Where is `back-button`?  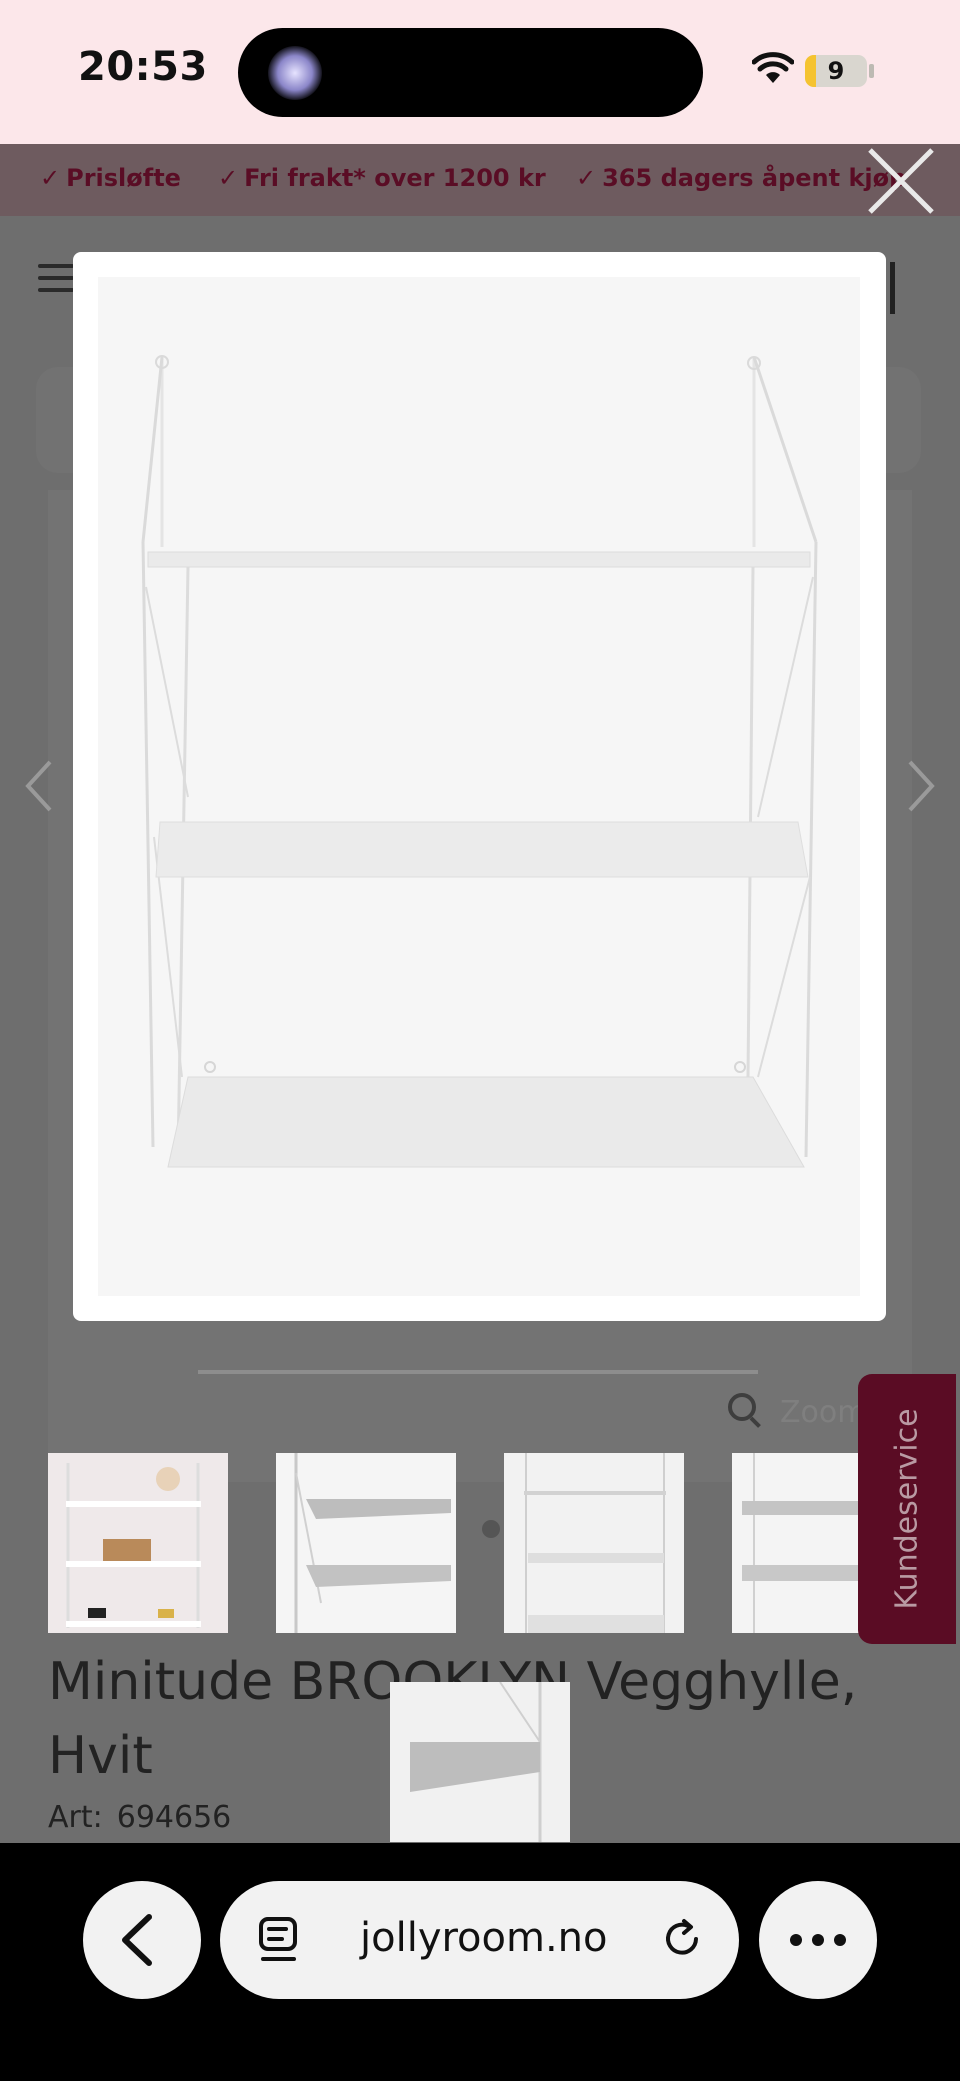 back-button is located at coordinates (142, 1940).